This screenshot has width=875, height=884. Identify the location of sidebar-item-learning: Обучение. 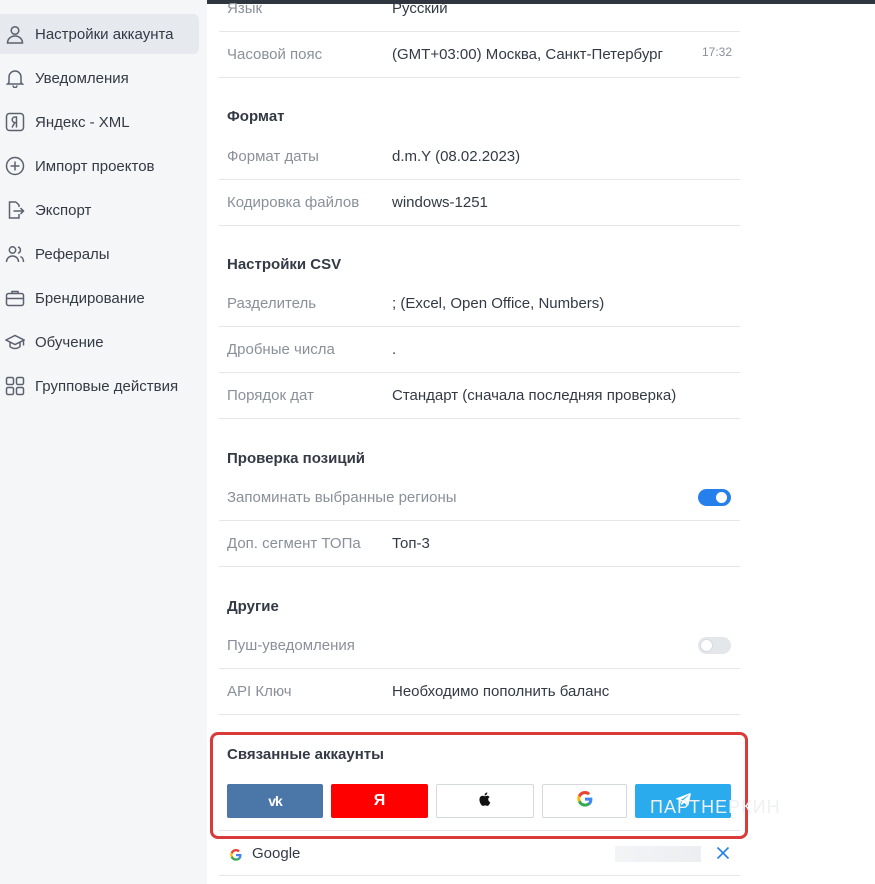
(99, 342).